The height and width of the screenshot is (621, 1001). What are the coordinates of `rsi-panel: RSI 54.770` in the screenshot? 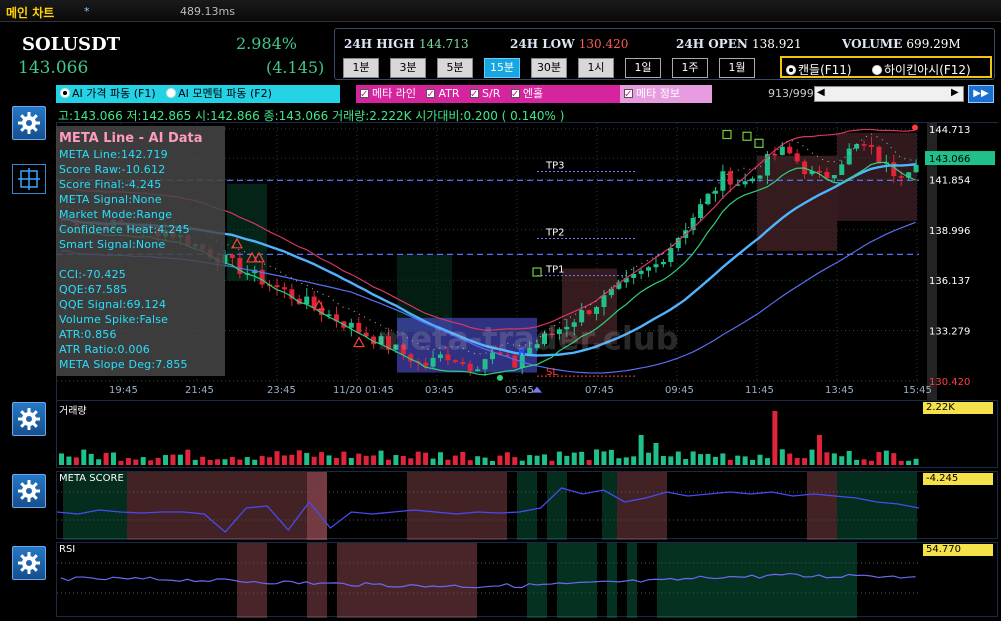 It's located at (527, 580).